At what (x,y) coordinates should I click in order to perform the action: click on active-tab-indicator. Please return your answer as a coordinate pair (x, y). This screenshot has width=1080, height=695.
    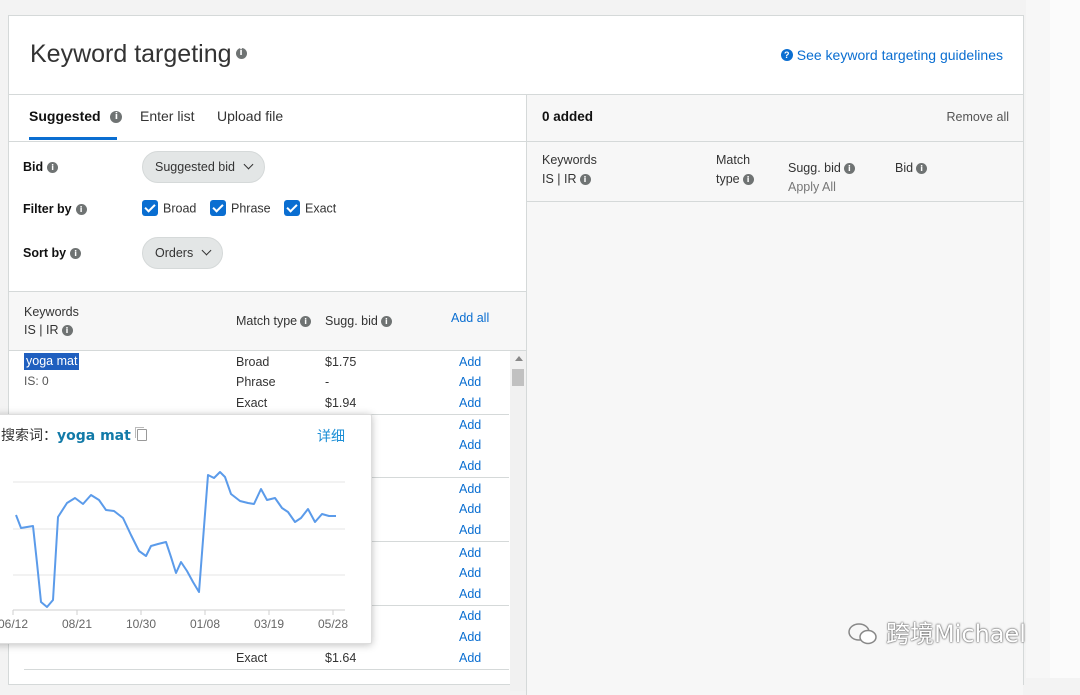
    Looking at the image, I should click on (73, 138).